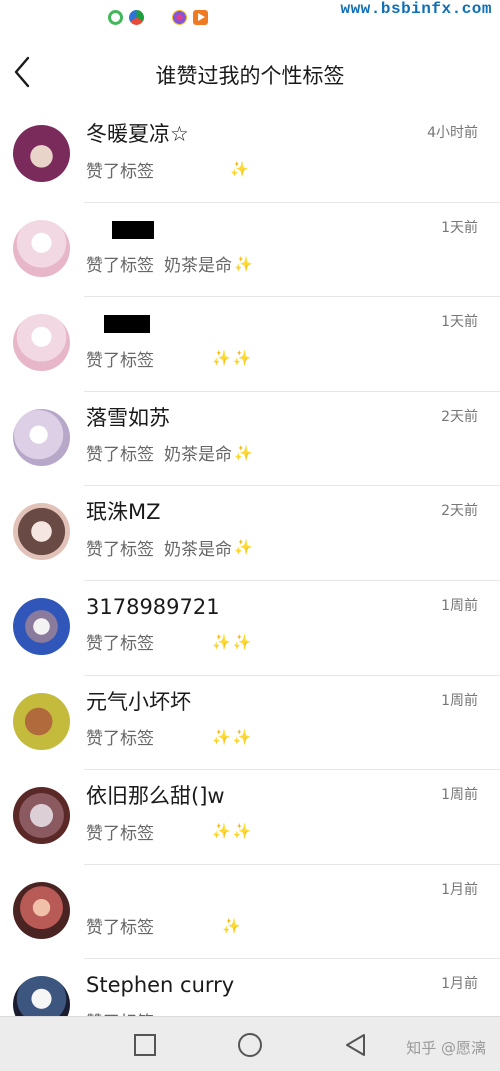 The height and width of the screenshot is (1071, 500). I want to click on like-subtitle: 赞了标签, so click(125, 1012).